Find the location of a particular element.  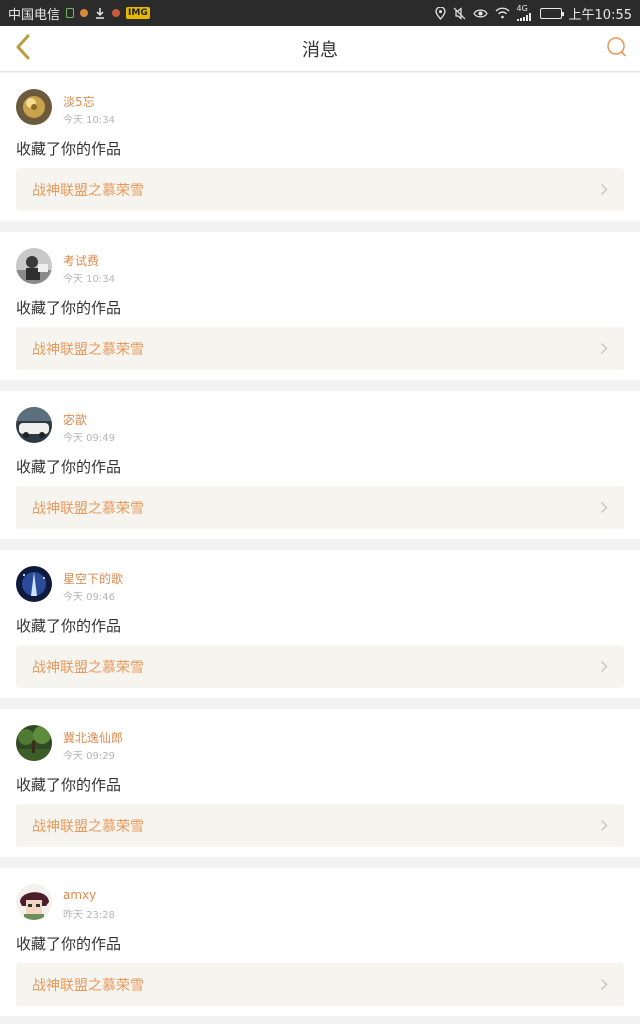

timestamp: 今天 09:29 is located at coordinates (89, 756).